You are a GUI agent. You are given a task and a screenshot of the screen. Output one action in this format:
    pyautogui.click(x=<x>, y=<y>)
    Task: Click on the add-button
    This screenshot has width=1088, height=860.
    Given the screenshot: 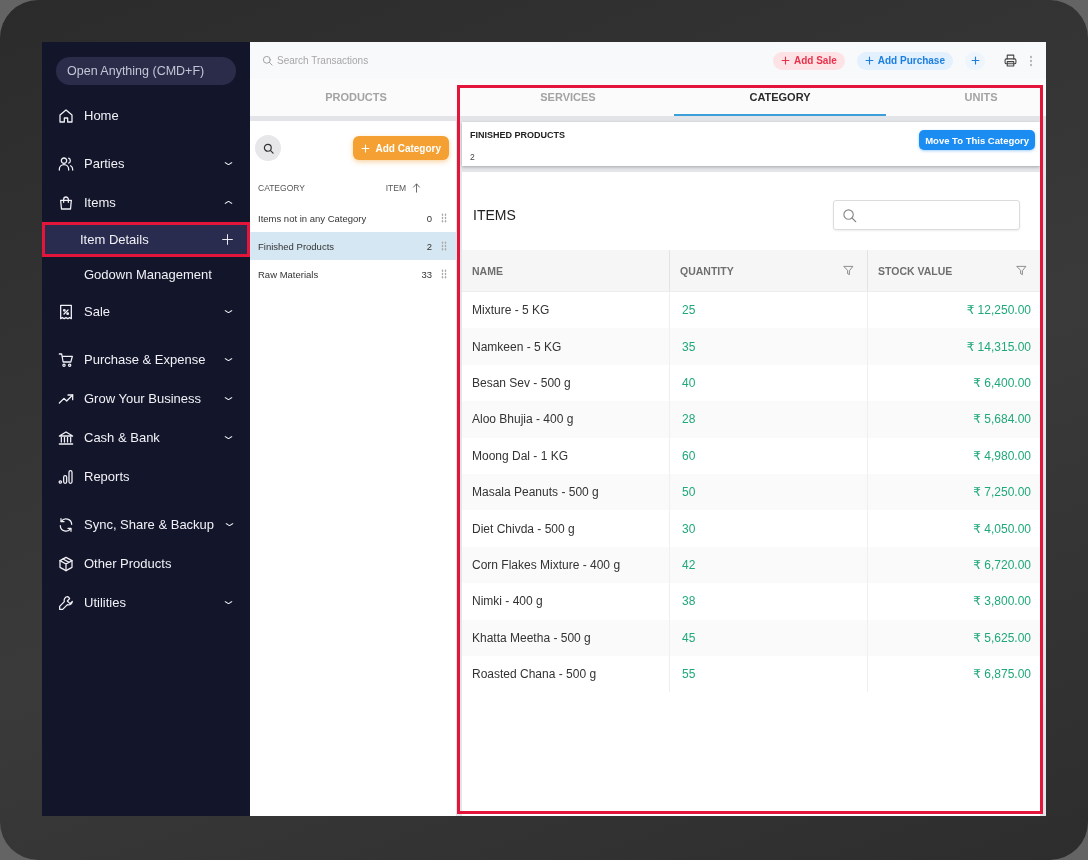 What is the action you would take?
    pyautogui.click(x=975, y=60)
    